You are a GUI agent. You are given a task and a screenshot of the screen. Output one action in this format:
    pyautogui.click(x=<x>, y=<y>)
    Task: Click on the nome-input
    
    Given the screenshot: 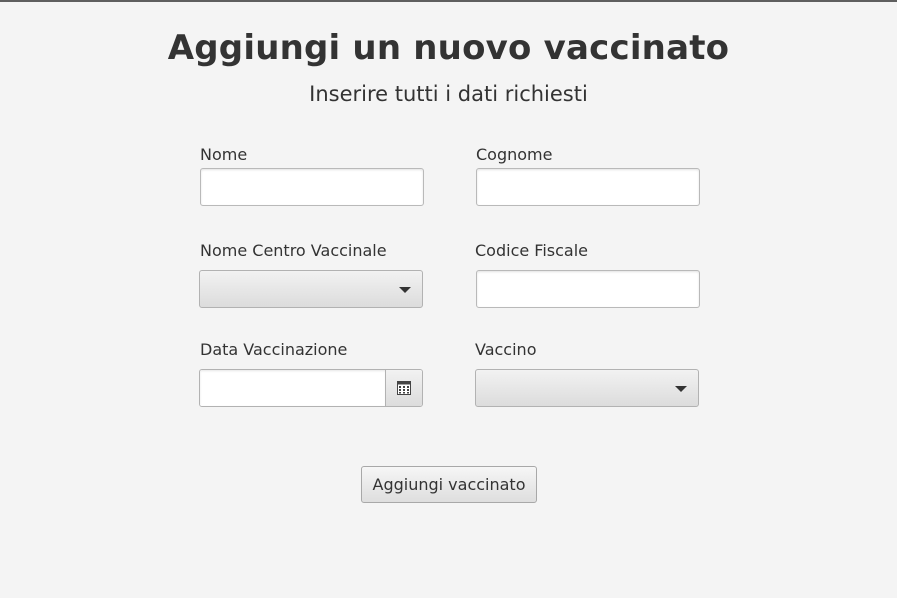 What is the action you would take?
    pyautogui.click(x=312, y=187)
    